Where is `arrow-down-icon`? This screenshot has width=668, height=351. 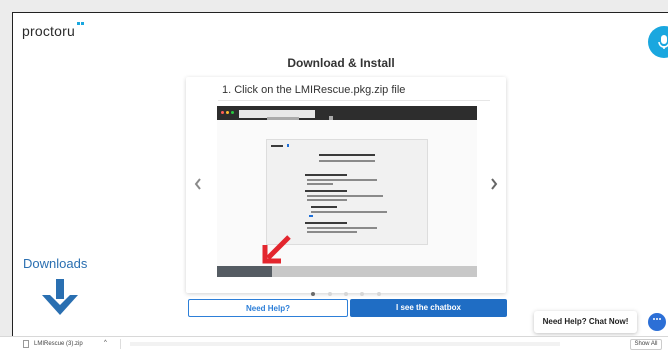
arrow-down-icon is located at coordinates (60, 297).